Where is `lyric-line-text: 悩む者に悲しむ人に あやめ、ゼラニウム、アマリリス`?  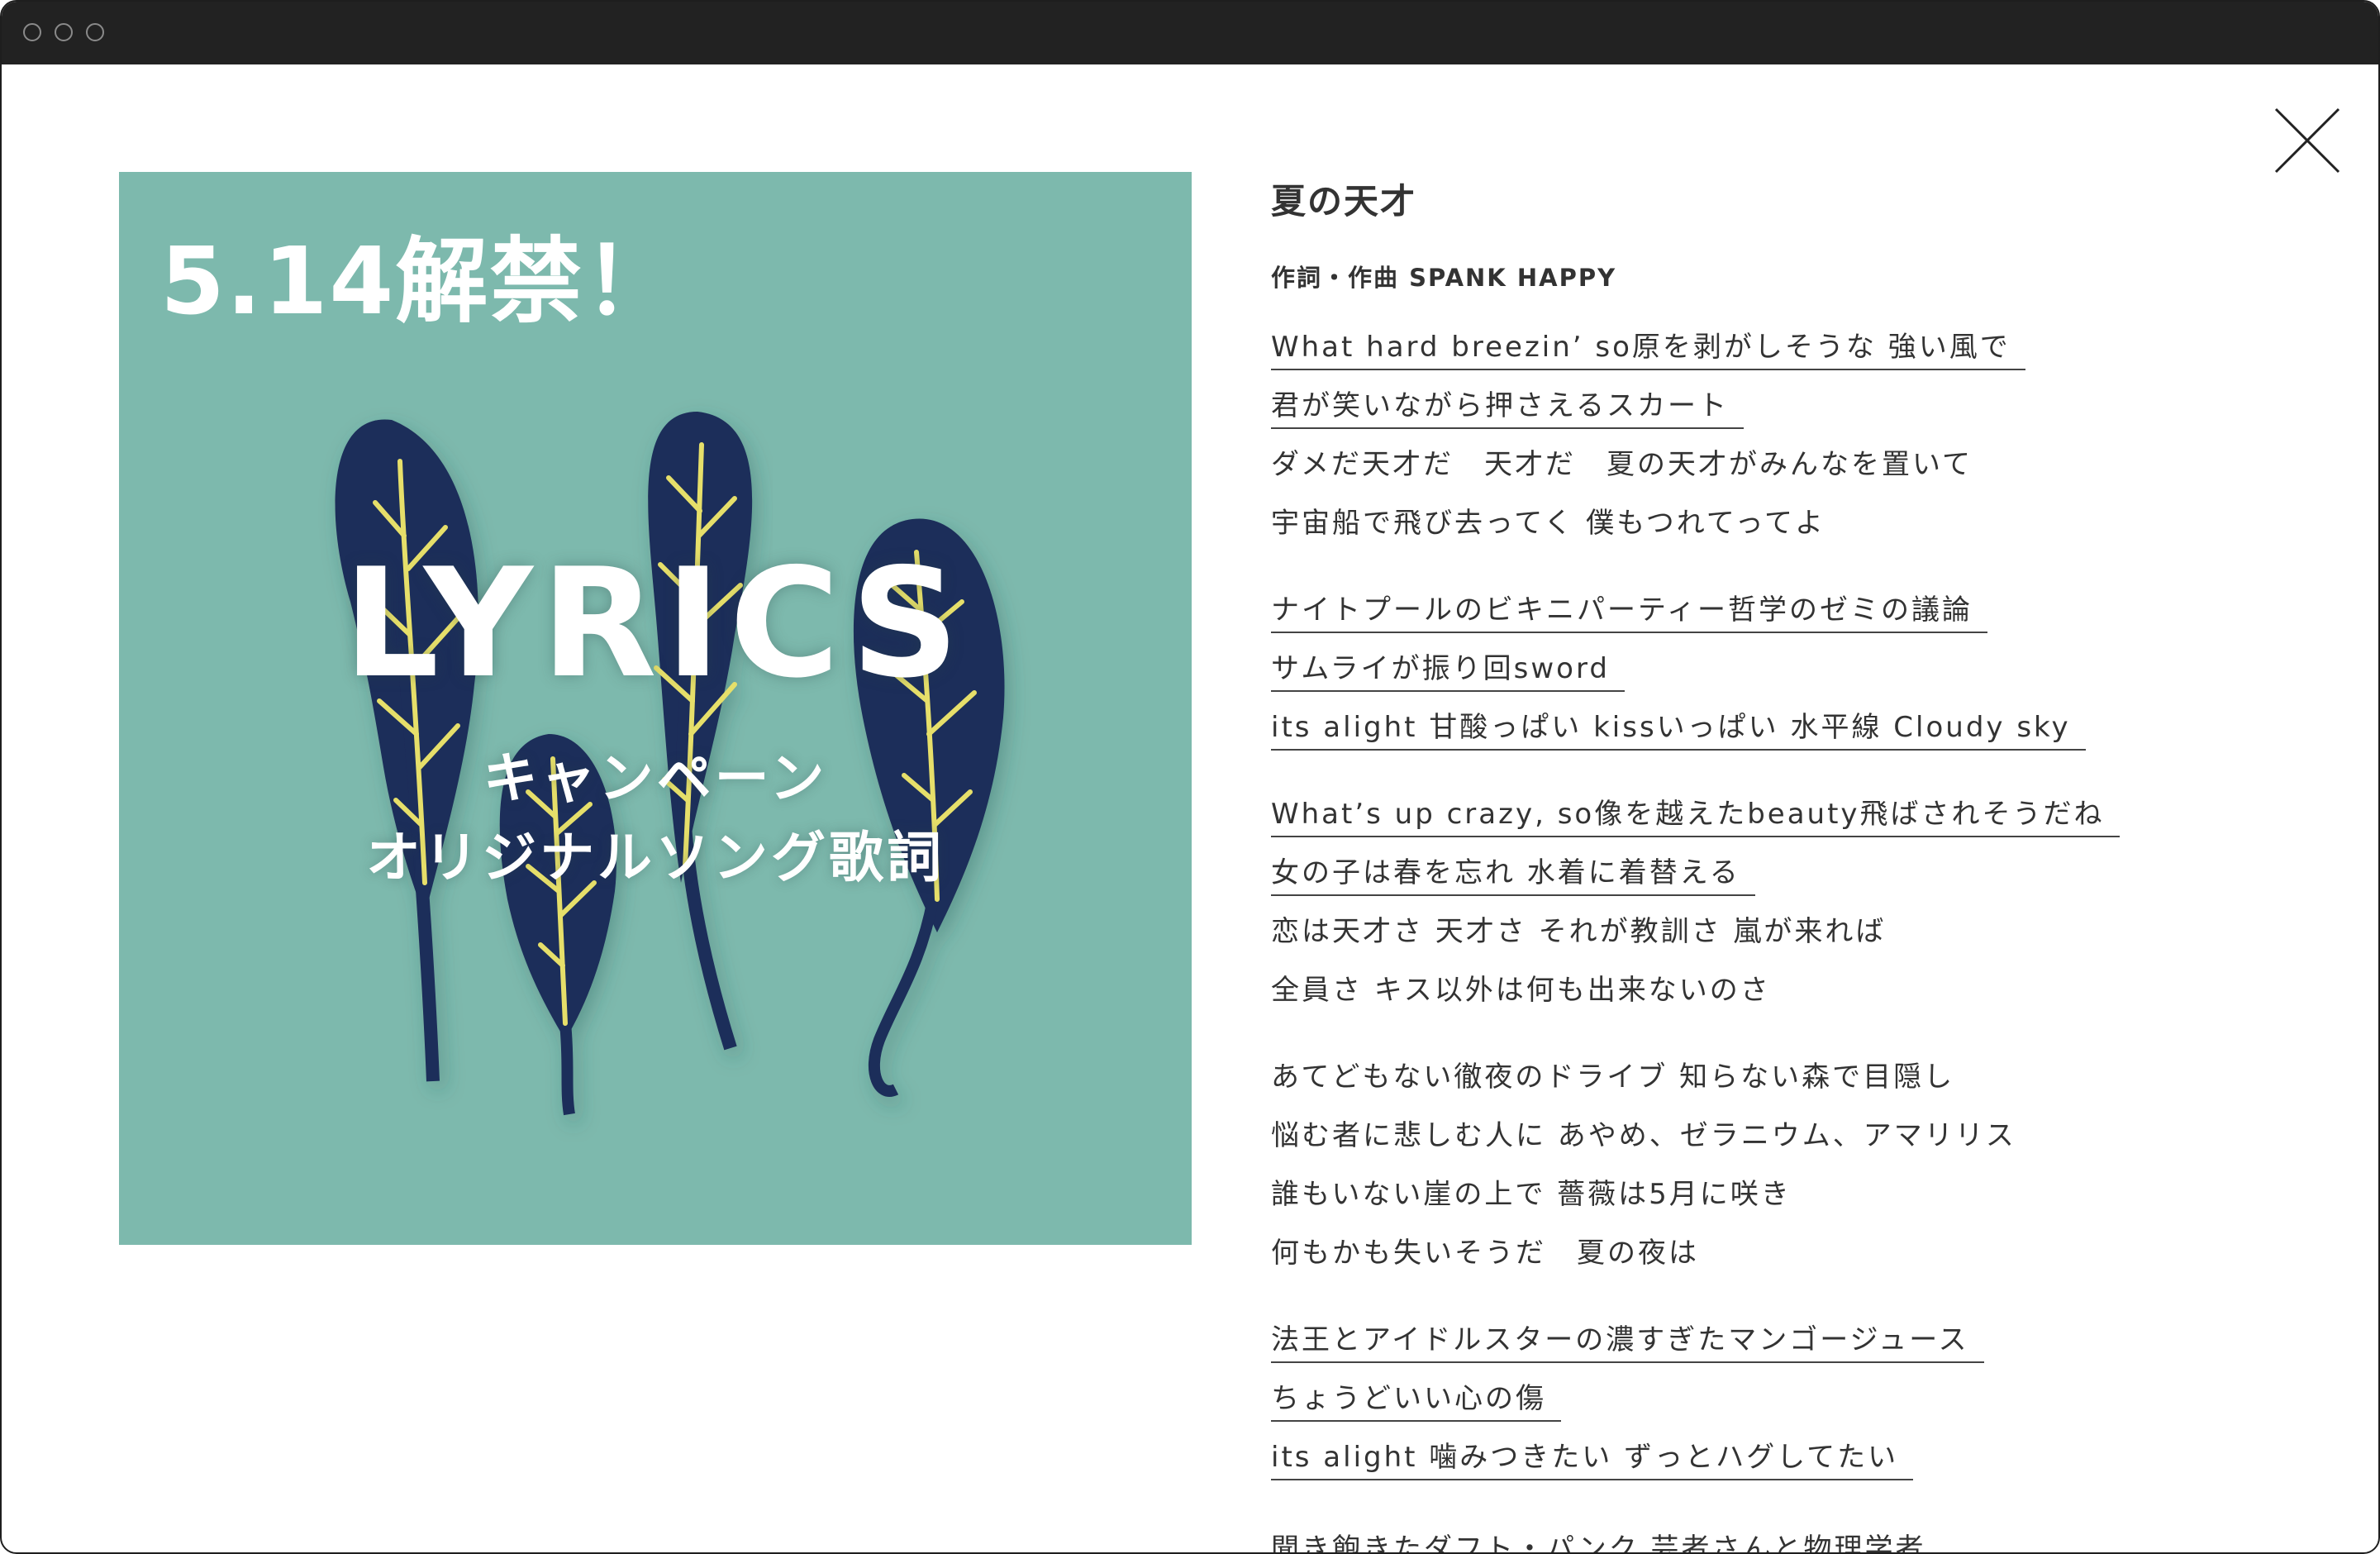
lyric-line-text: 悩む者に悲しむ人に あやめ、ゼラニウム、アマリリス is located at coordinates (1643, 1135).